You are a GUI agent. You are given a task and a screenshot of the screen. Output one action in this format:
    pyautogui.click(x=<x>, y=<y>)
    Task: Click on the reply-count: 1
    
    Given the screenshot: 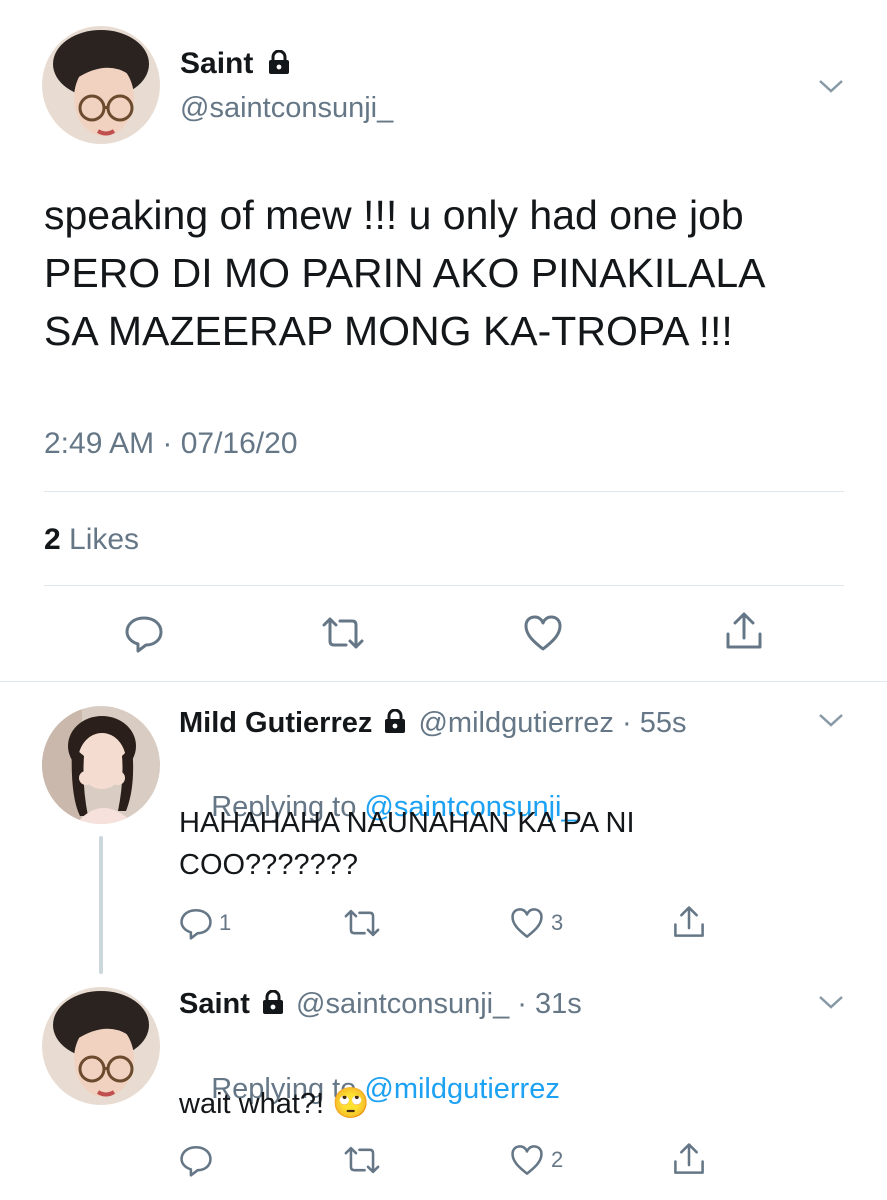 What is the action you would take?
    pyautogui.click(x=225, y=922)
    